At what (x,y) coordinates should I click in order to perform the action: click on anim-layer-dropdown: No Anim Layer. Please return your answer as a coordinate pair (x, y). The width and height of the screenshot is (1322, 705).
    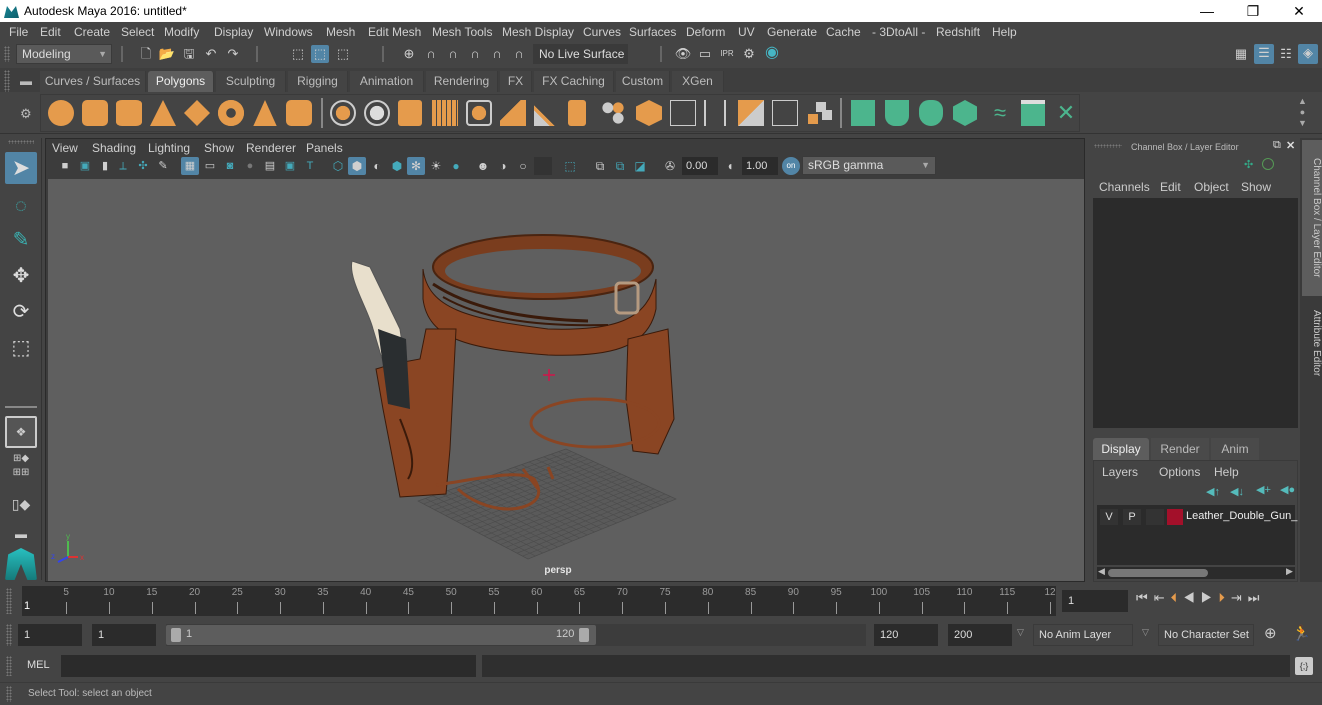
    Looking at the image, I should click on (1083, 635).